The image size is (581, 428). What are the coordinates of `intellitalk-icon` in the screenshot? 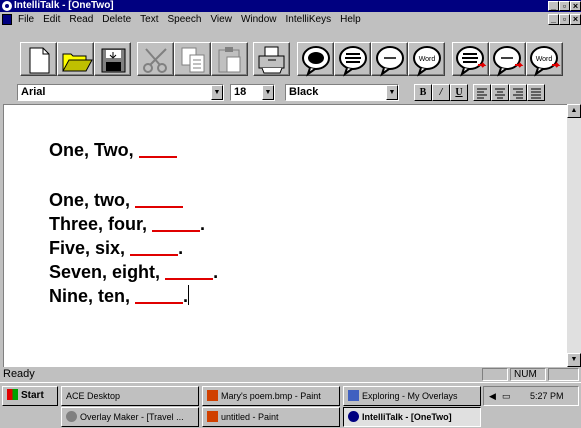 It's located at (353, 416).